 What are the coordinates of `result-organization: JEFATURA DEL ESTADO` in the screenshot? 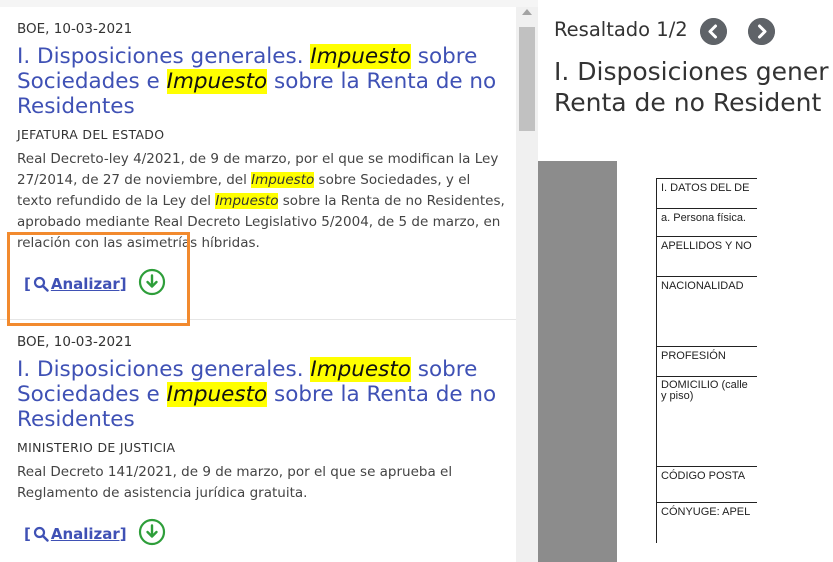 It's located at (91, 134).